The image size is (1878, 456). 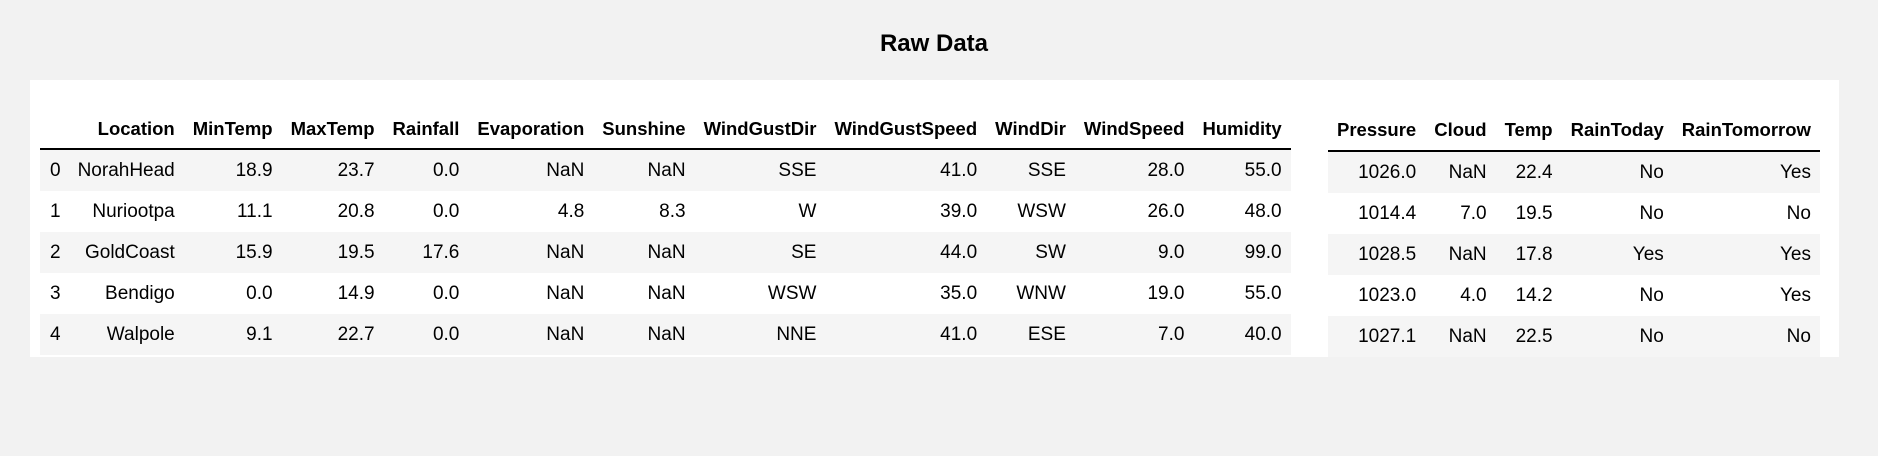 I want to click on cell: GoldCoast, so click(x=126, y=252).